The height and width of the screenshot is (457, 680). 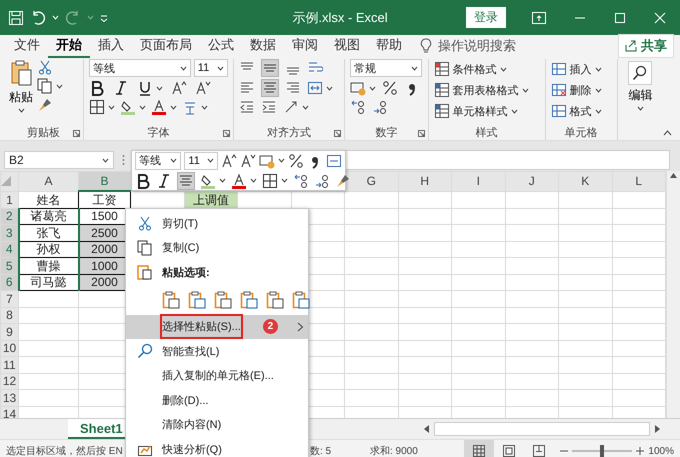 What do you see at coordinates (186, 180) in the screenshot?
I see `align-center-icon` at bounding box center [186, 180].